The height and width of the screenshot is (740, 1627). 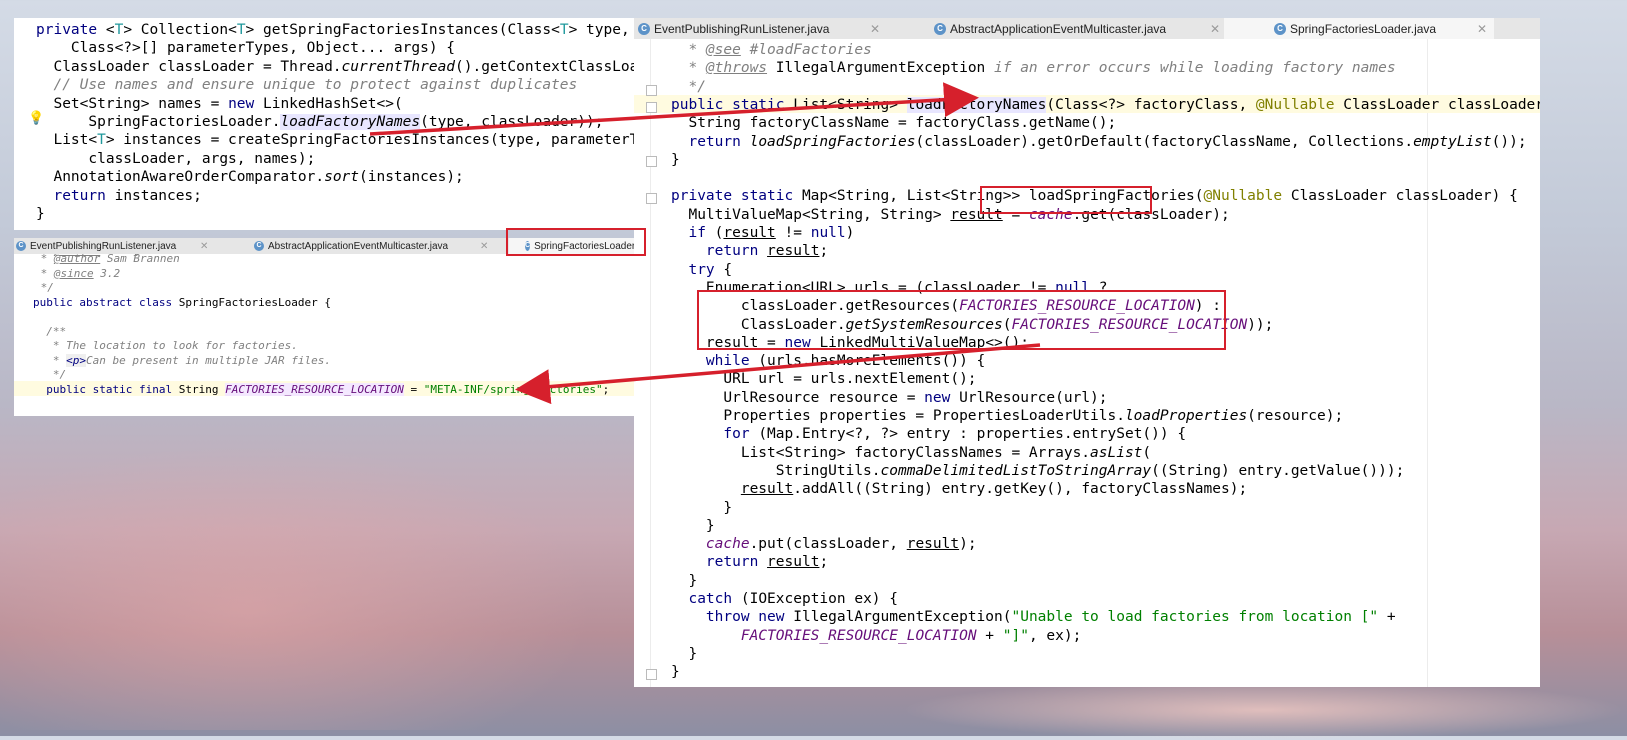 I want to click on code-line: catch (IOException ex) {, so click(x=793, y=599).